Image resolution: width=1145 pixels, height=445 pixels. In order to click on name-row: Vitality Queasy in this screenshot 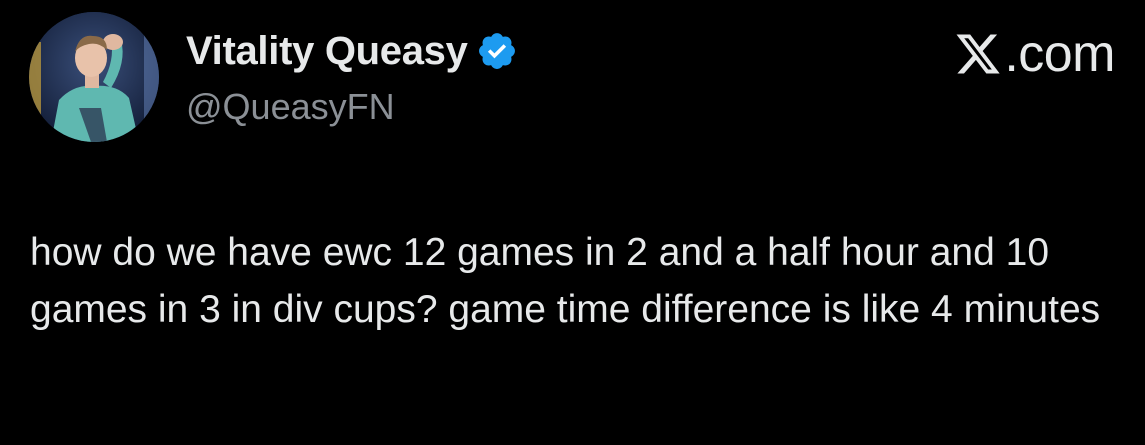, I will do `click(352, 51)`.